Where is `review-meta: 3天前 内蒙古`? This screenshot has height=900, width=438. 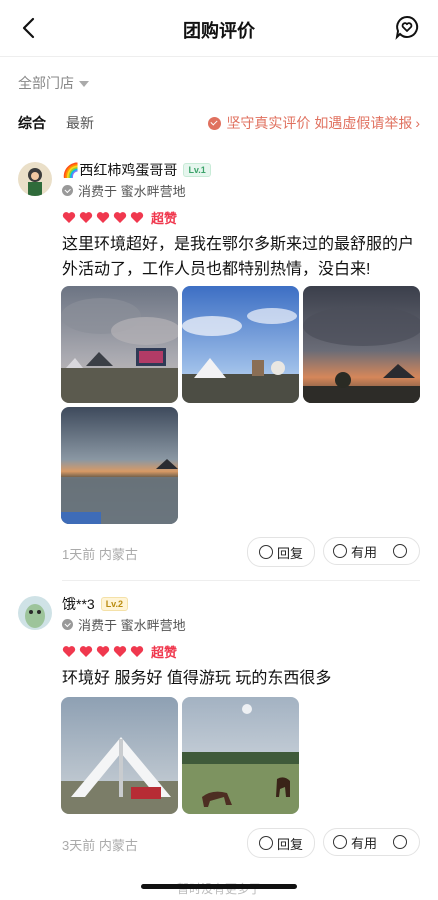 review-meta: 3天前 内蒙古 is located at coordinates (100, 845).